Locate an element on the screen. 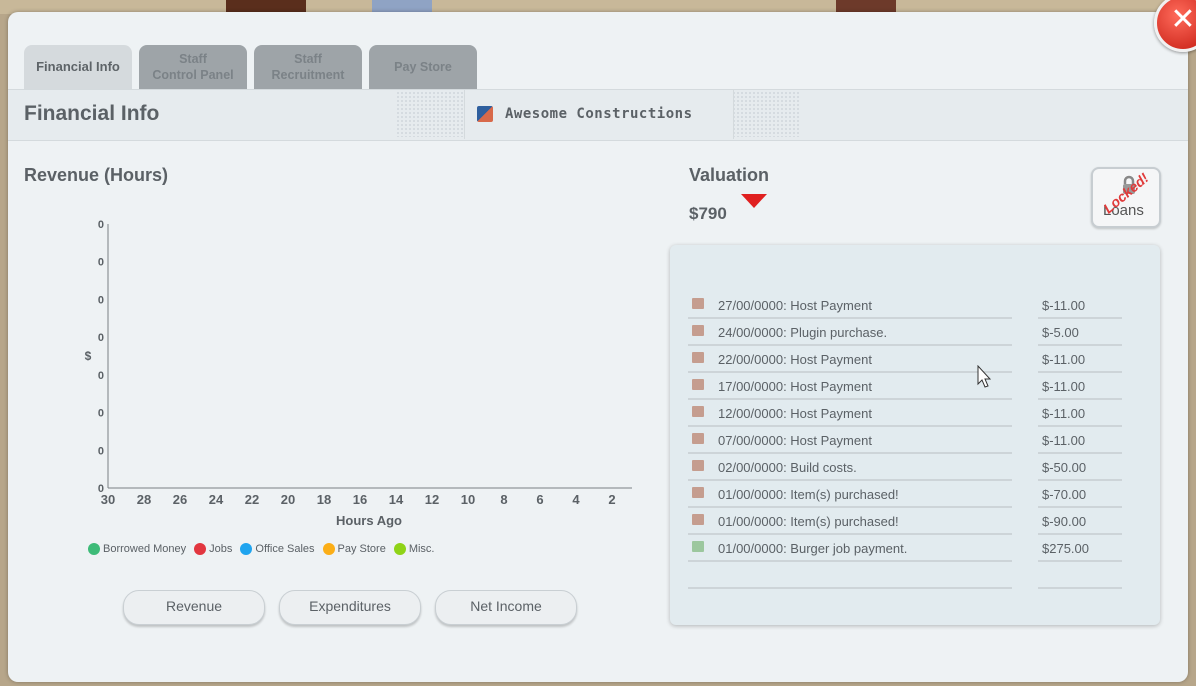 The width and height of the screenshot is (1196, 686). loans-button: Loans Locked! is located at coordinates (1126, 197).